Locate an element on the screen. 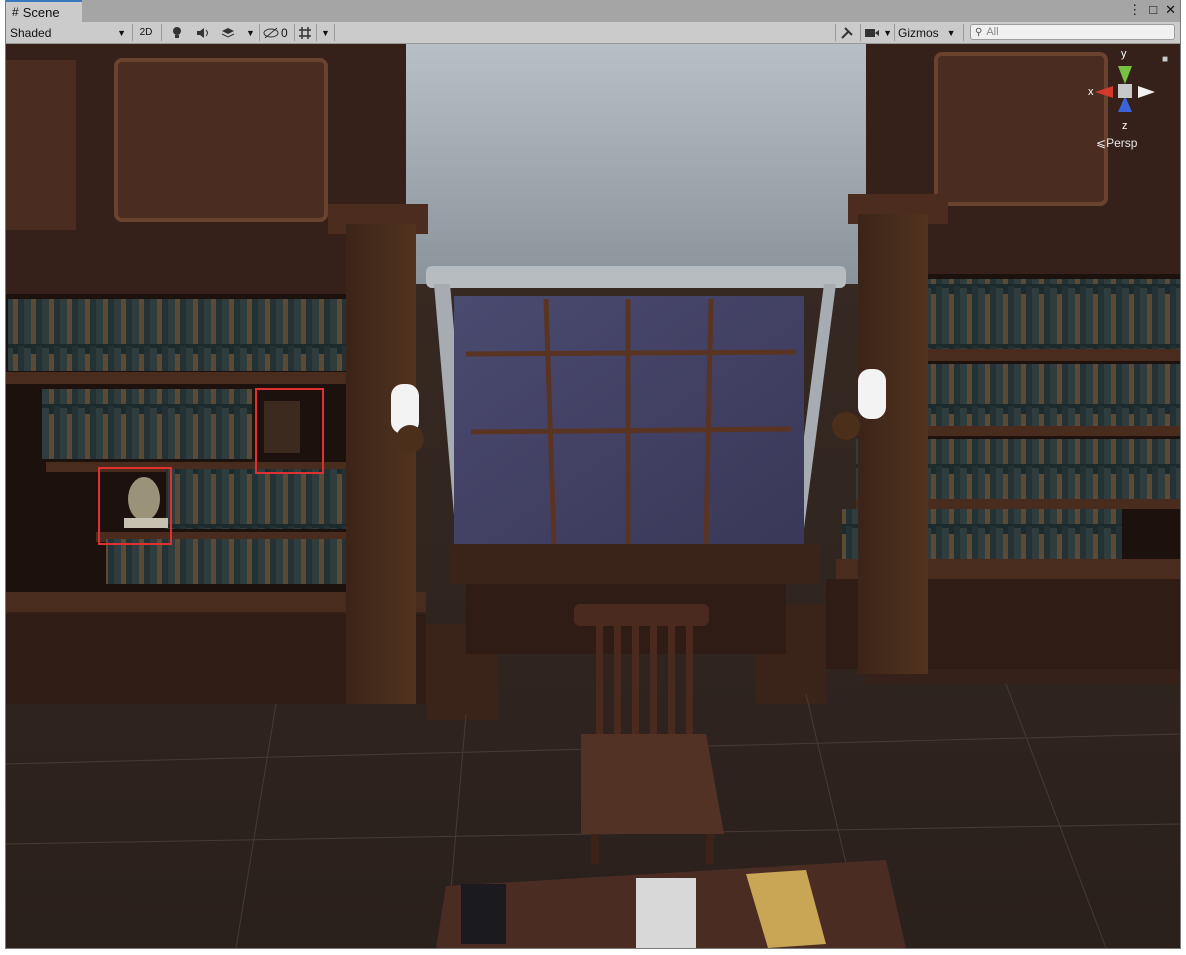  projection-label: Persp is located at coordinates (1122, 143).